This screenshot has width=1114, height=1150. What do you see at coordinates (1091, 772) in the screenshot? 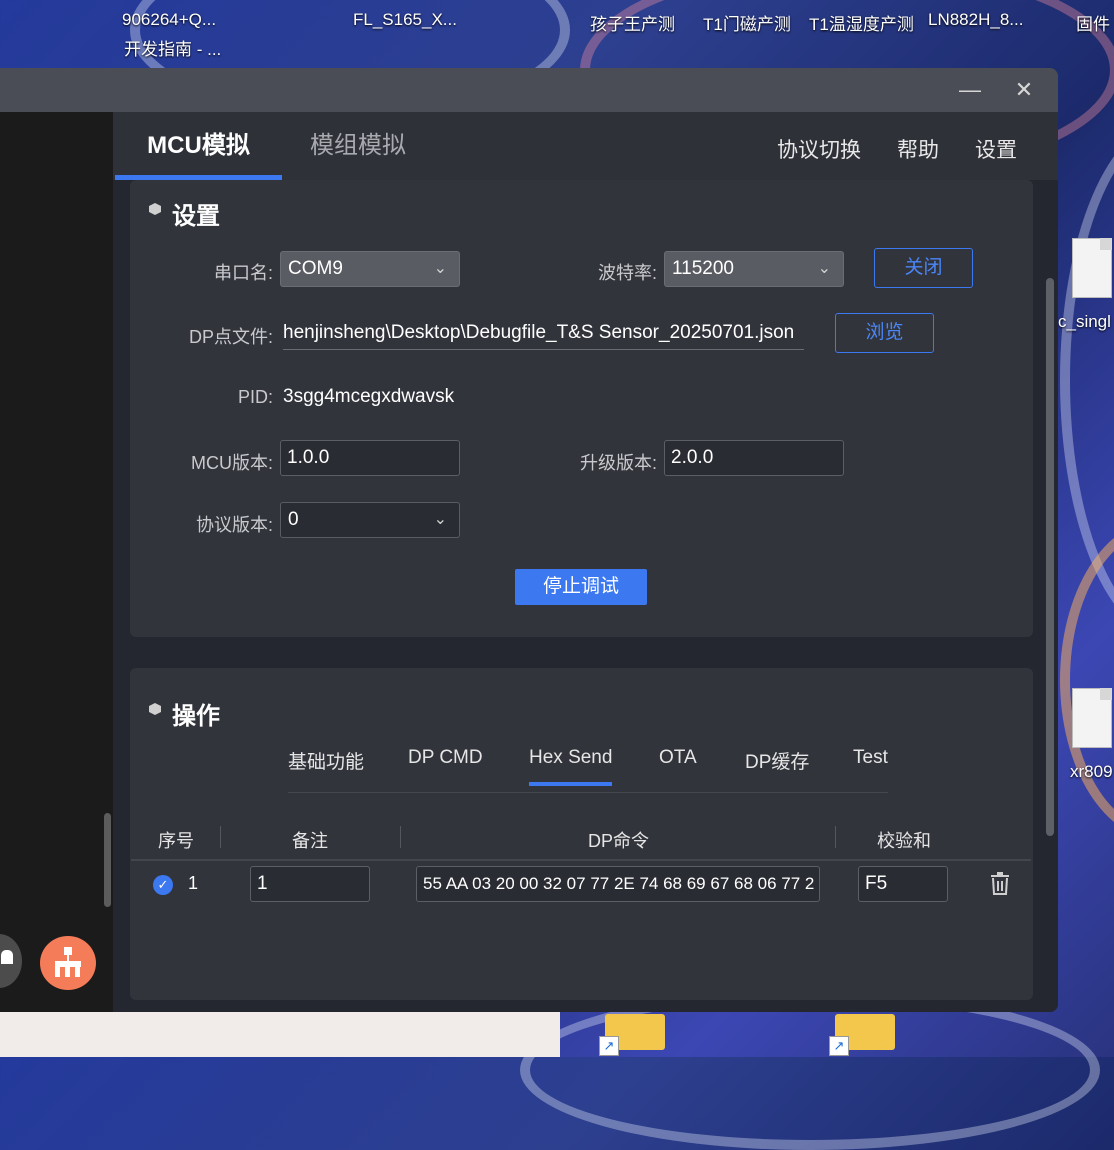
I see `desktop-icon-label: xr809` at bounding box center [1091, 772].